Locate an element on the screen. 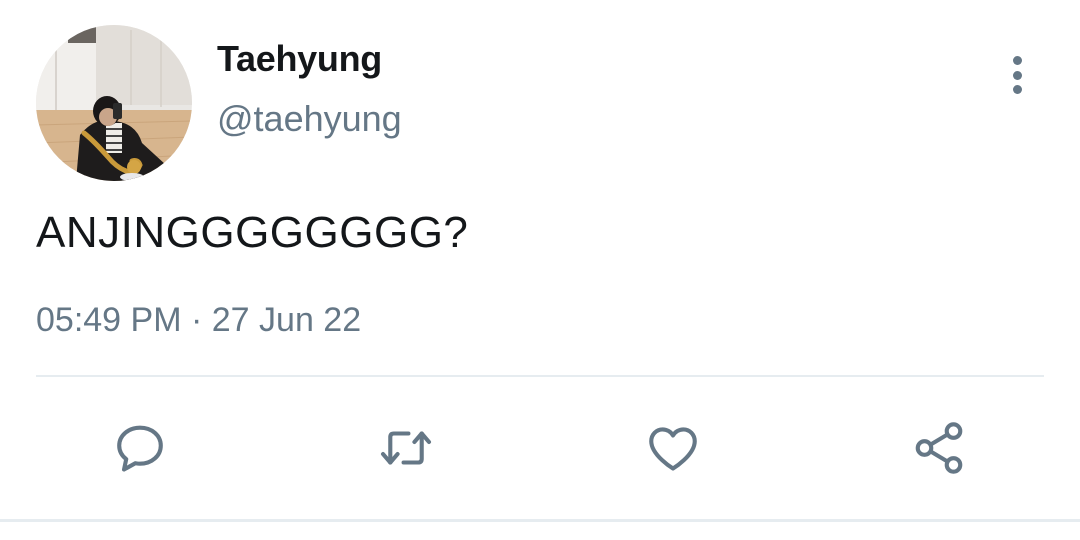 The width and height of the screenshot is (1080, 540). reply-button is located at coordinates (140, 448).